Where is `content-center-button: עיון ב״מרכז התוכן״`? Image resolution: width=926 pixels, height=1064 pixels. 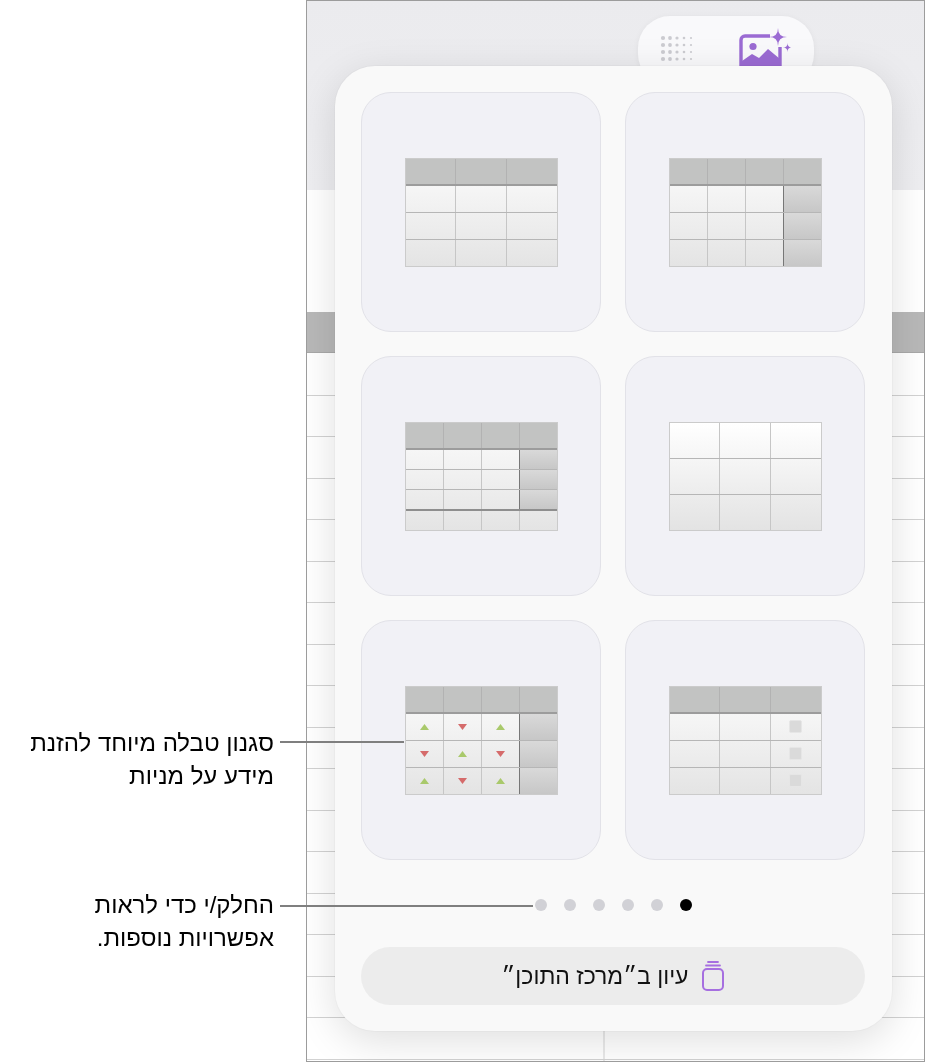 content-center-button: עיון ב״מרכז התוכן״ is located at coordinates (613, 976).